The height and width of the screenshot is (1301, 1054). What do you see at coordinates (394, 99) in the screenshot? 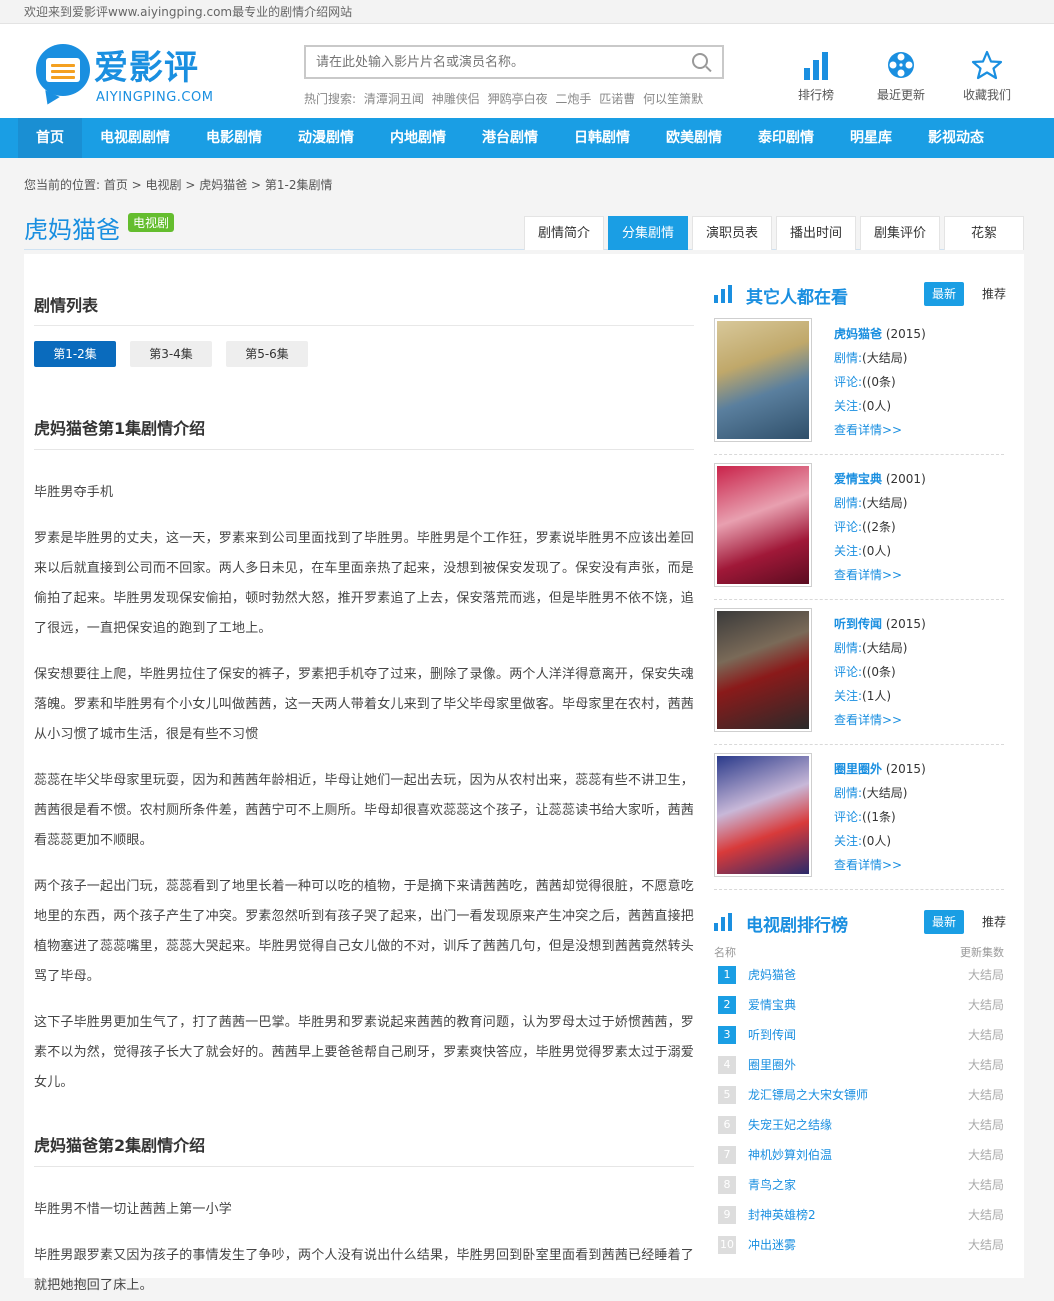
I see `hot-item: 清潭洞丑闻` at bounding box center [394, 99].